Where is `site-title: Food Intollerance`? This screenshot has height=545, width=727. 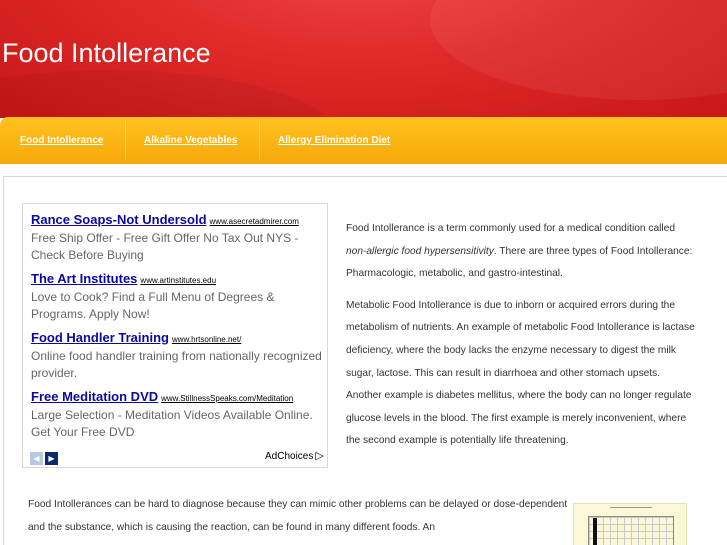
site-title: Food Intollerance is located at coordinates (106, 53).